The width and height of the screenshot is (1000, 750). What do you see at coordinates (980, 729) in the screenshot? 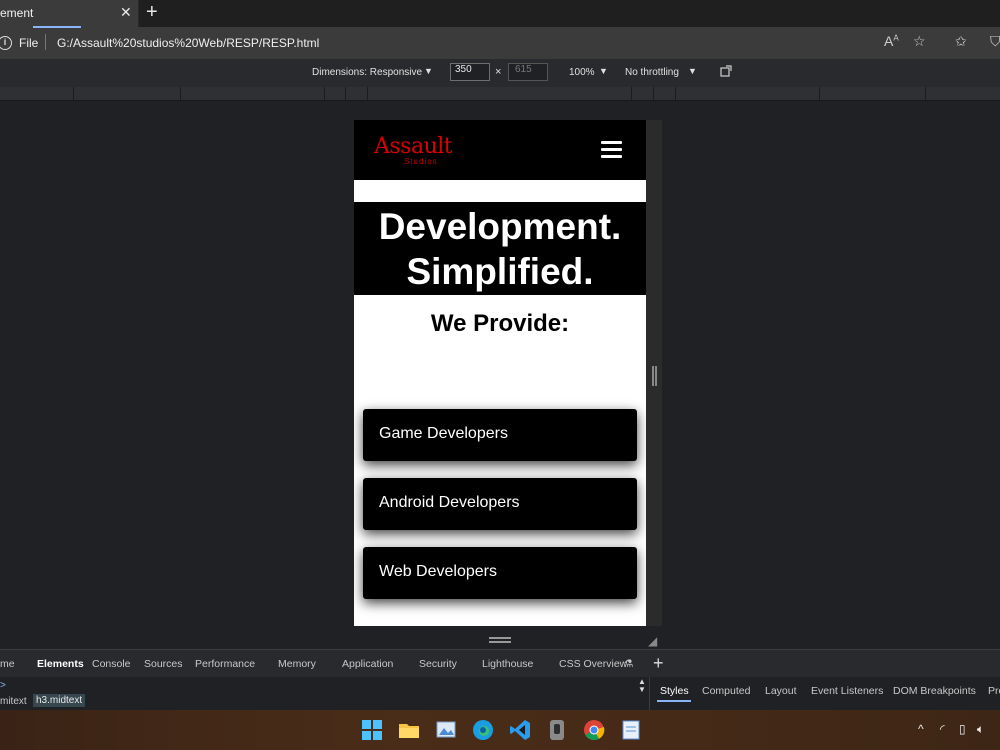
I see `volume-icon: 🔈︎` at bounding box center [980, 729].